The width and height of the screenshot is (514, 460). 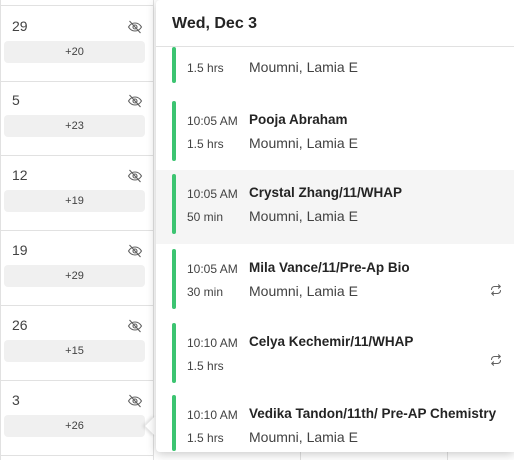 I want to click on event-title: Celya Kechemir/11/WHAP, so click(x=331, y=341).